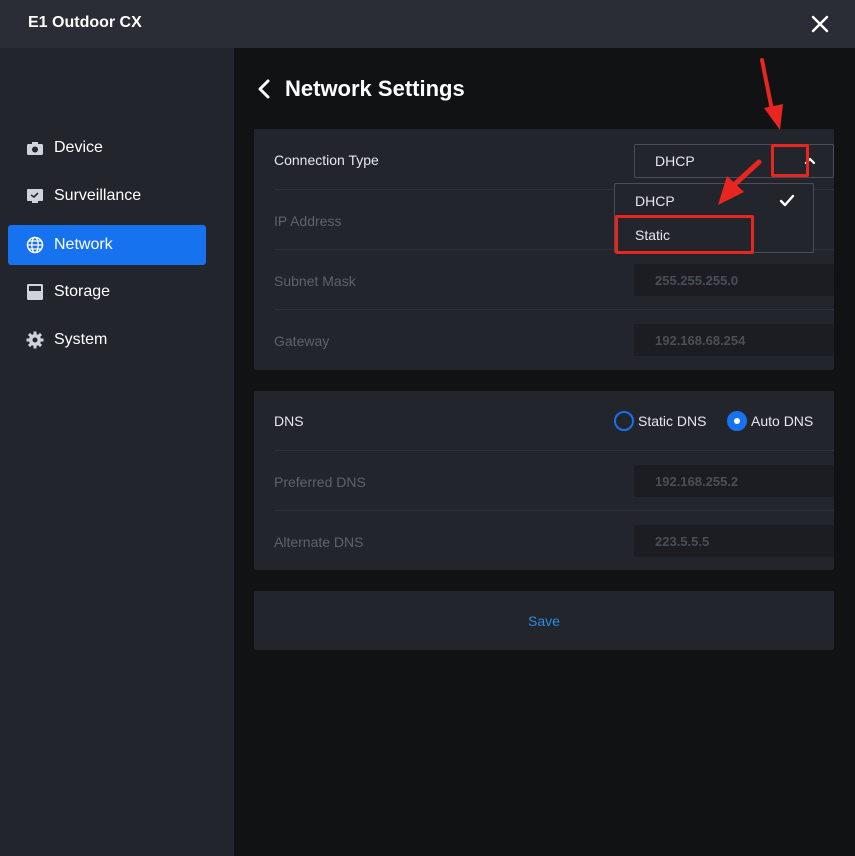 The height and width of the screenshot is (856, 855). I want to click on storage-icon, so click(35, 292).